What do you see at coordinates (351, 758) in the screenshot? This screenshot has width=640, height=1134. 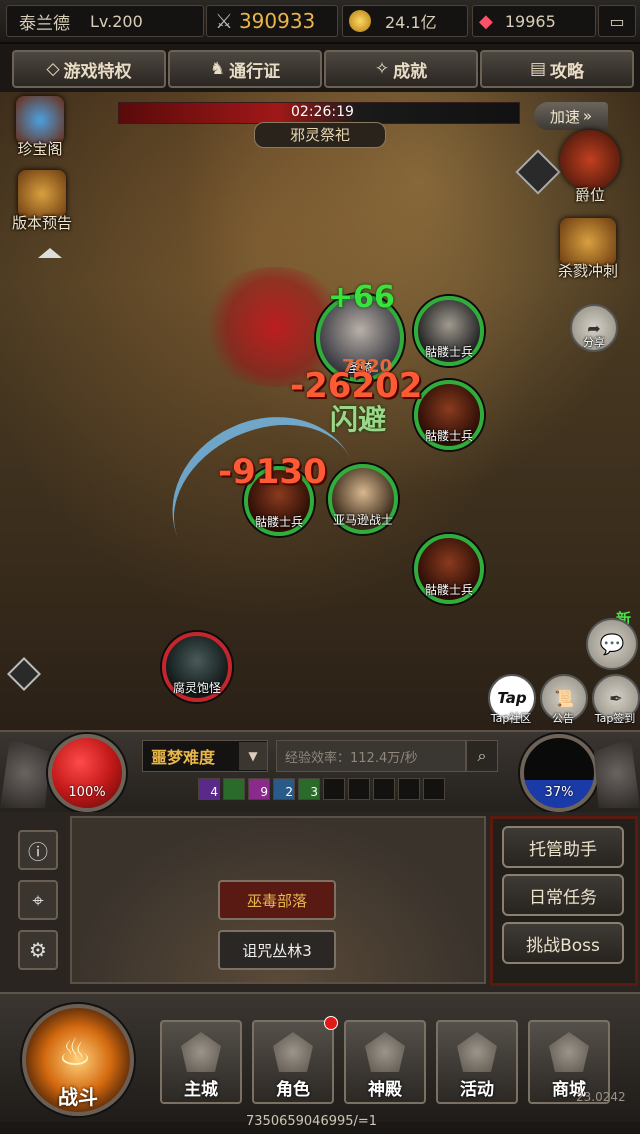 I see `efficiency-text: 经验效率：112.4万/秒` at bounding box center [351, 758].